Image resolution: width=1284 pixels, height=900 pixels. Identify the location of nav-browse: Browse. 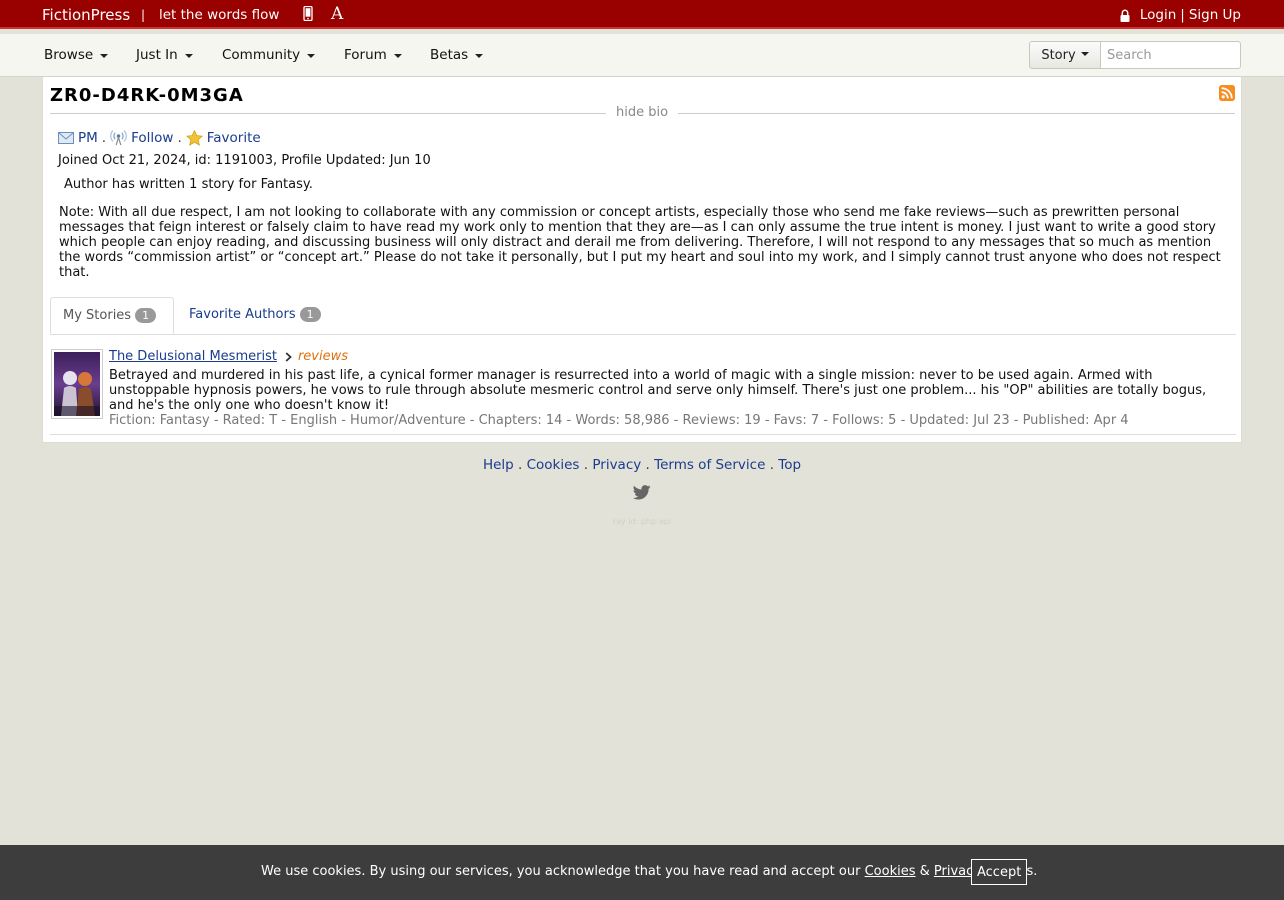
(76, 55).